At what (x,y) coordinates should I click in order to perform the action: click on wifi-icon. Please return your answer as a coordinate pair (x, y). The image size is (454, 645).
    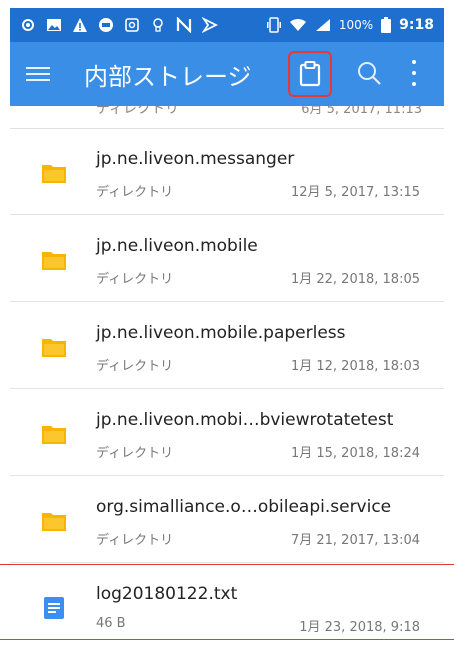
    Looking at the image, I should click on (297, 24).